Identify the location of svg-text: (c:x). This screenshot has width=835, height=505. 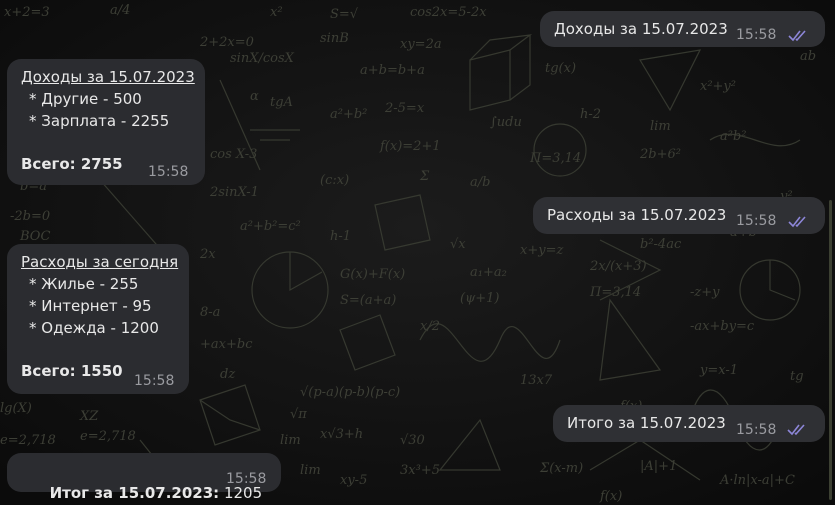
(334, 180).